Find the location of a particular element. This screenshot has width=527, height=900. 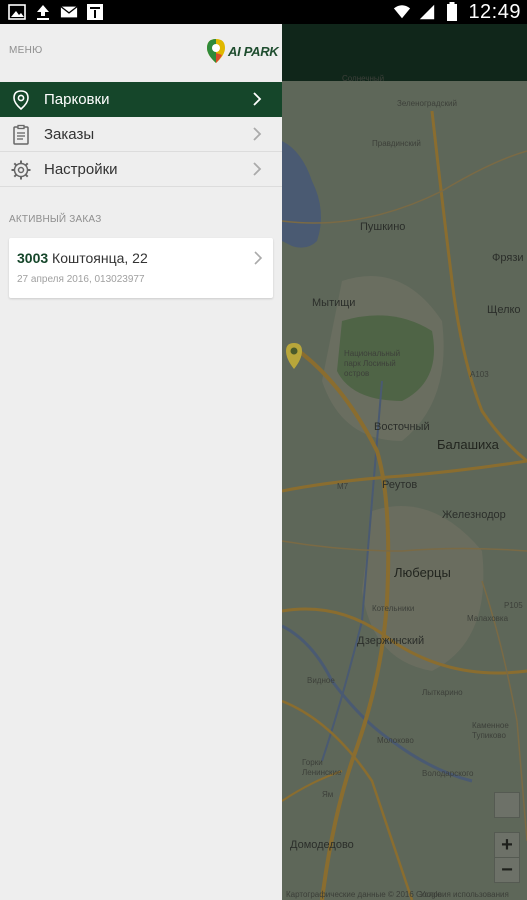

order-address: Коштоянца, 22 is located at coordinates (100, 258).